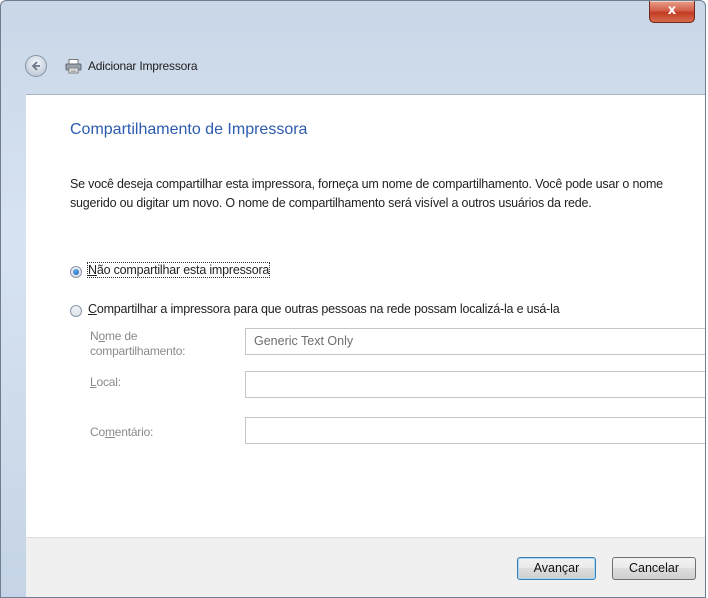  I want to click on share-access-key: C, so click(92, 309).